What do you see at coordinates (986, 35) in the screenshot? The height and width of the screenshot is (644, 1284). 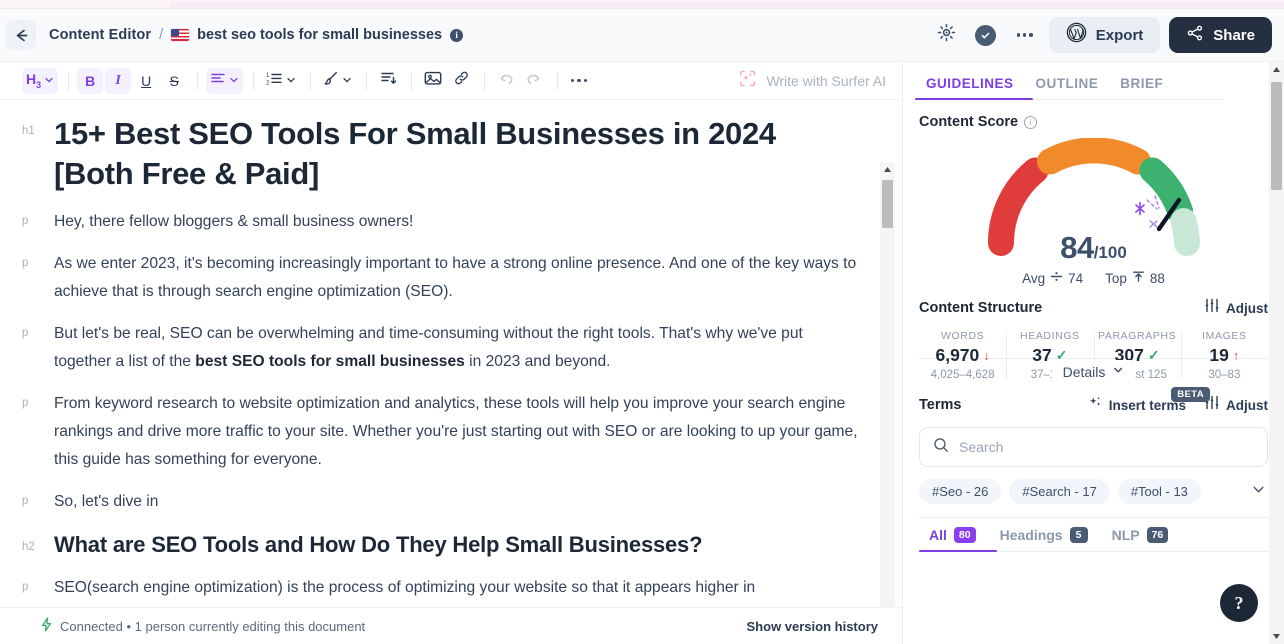 I see `saved-status-button` at bounding box center [986, 35].